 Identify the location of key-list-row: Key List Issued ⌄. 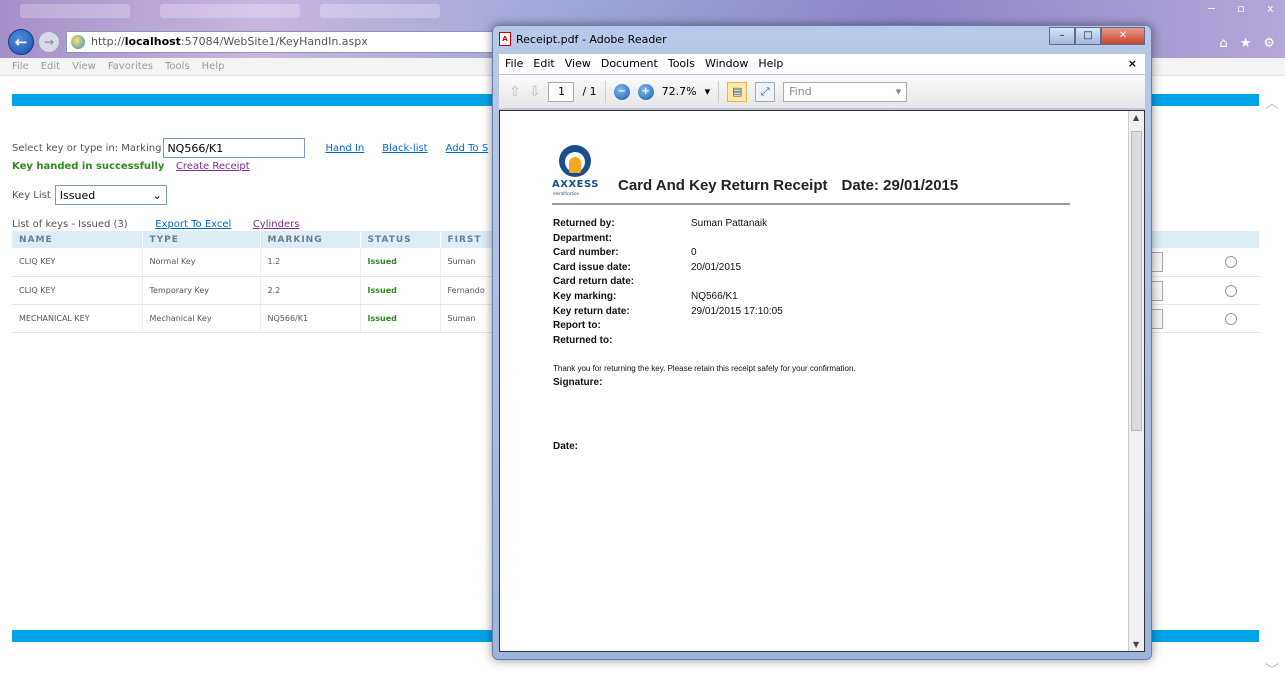
(89, 195).